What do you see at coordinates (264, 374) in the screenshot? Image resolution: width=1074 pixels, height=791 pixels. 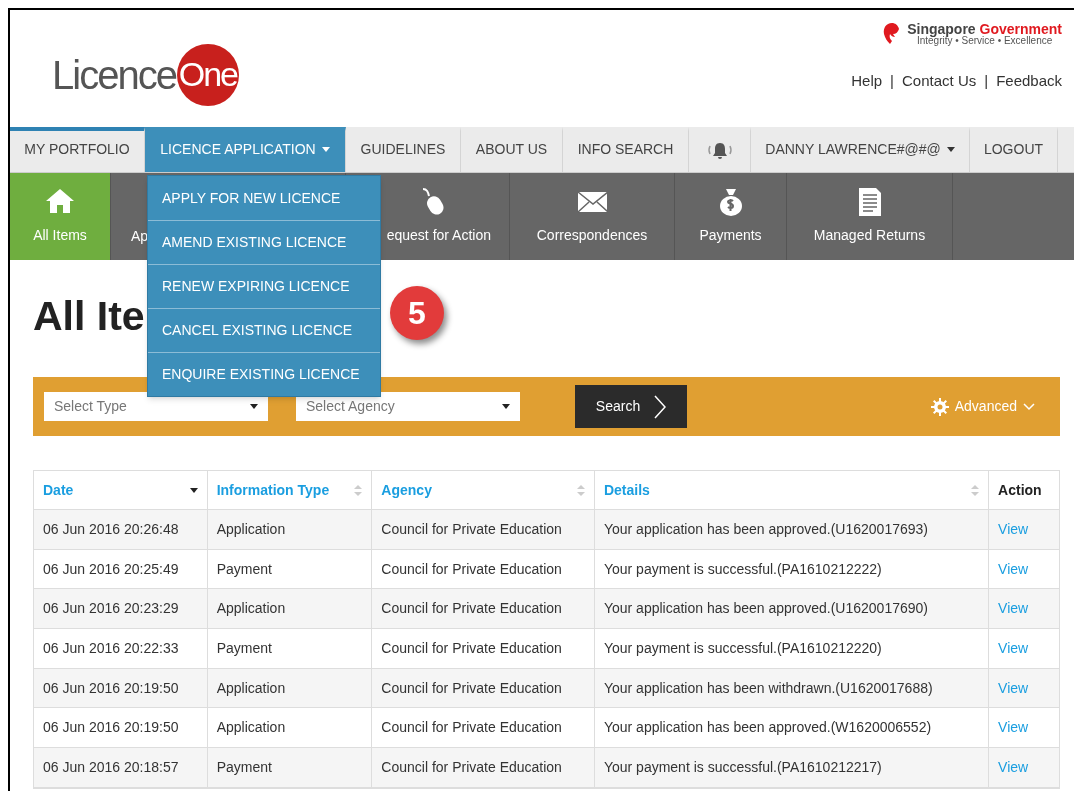 I see `dropdown-item: ENQUIRE EXISTING LICENCE` at bounding box center [264, 374].